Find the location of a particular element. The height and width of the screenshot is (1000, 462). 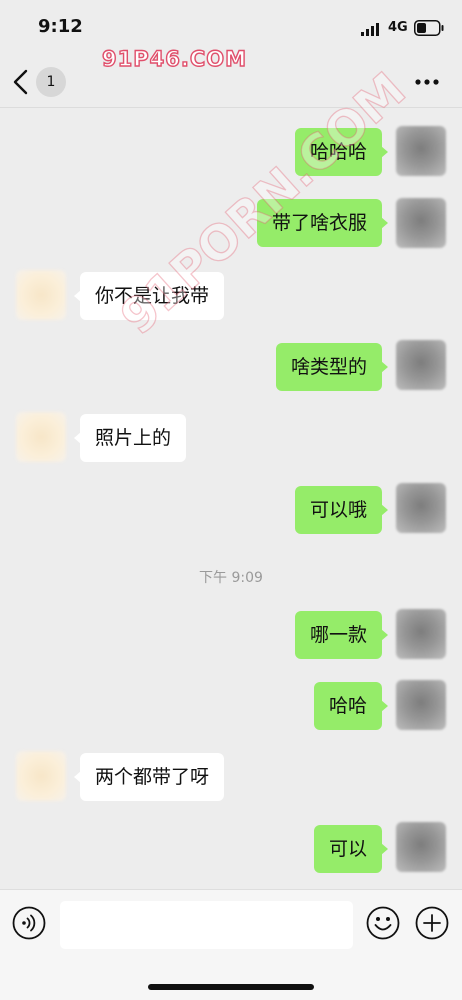

emoji-button is located at coordinates (383, 923).